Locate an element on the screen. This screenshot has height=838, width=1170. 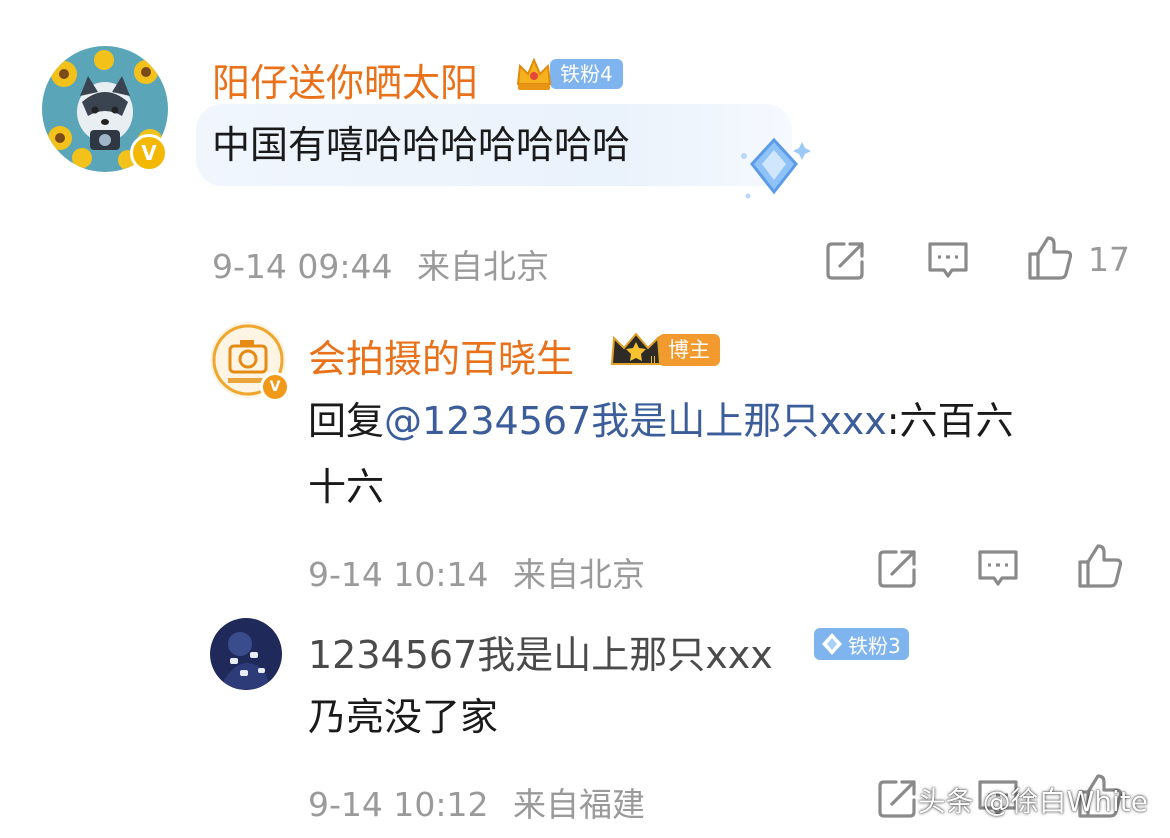
fan-badge-label: 铁粉3 is located at coordinates (874, 645).